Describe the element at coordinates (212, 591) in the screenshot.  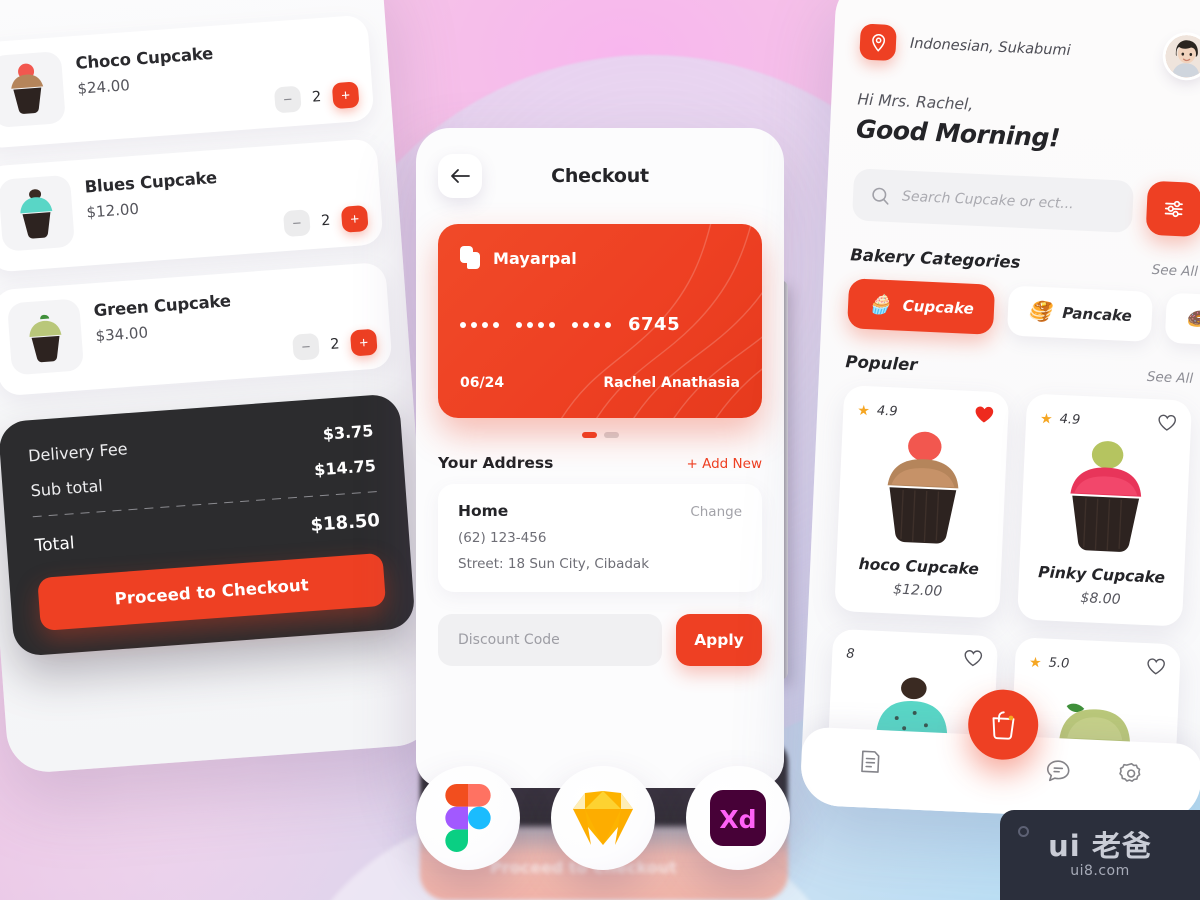
I see `proceed-to-checkout-button: Proceed to Checkout` at that location.